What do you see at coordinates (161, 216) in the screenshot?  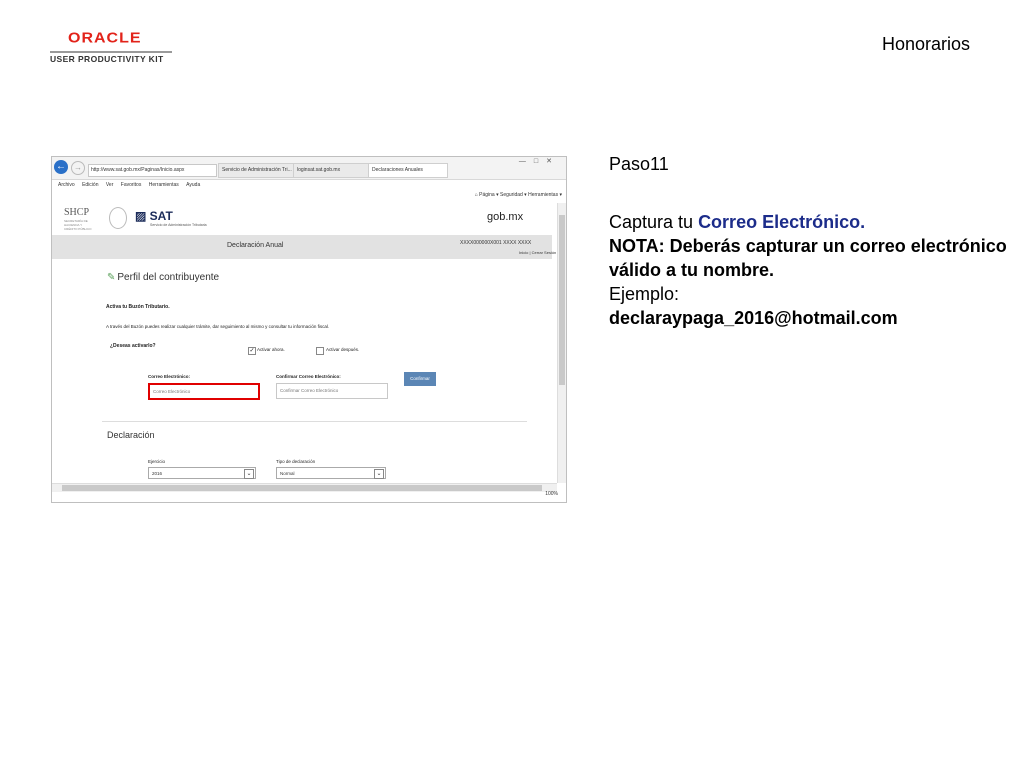 I see `sat-logo-text: SAT` at bounding box center [161, 216].